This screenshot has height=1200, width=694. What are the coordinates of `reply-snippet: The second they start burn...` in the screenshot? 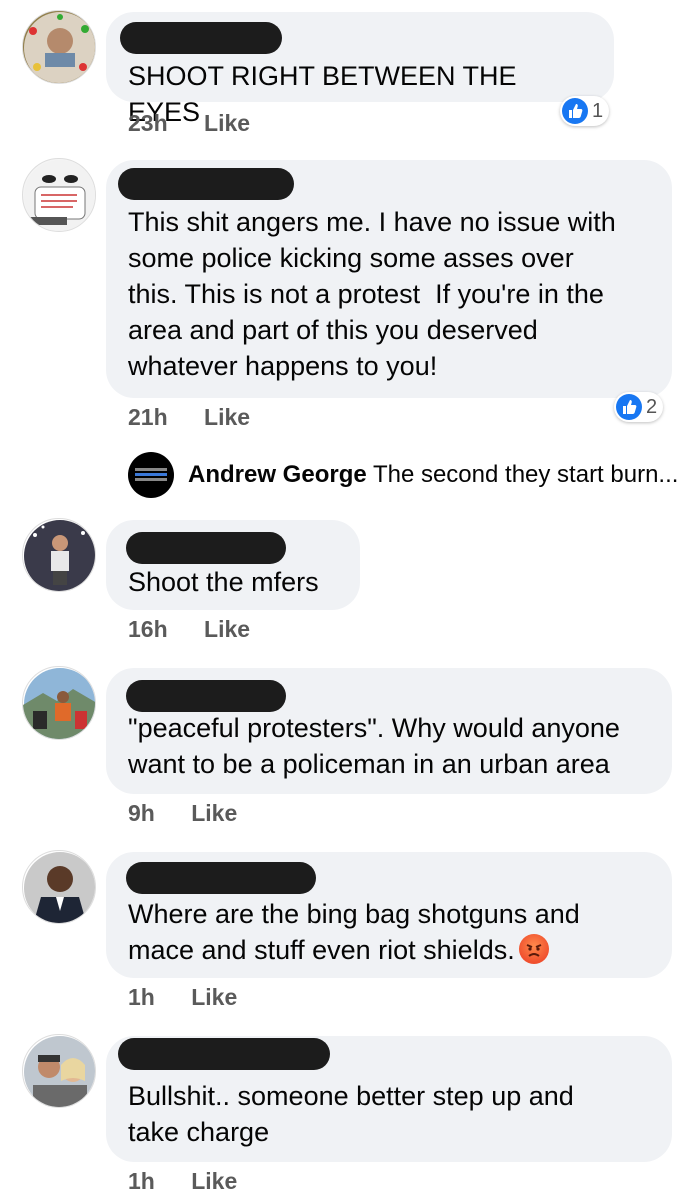 It's located at (525, 474).